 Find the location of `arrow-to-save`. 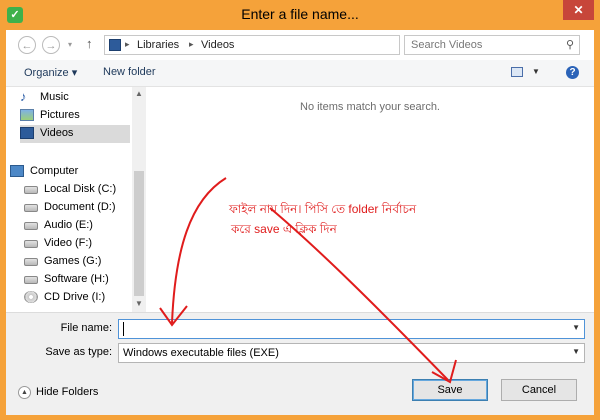

arrow-to-save is located at coordinates (359, 294).